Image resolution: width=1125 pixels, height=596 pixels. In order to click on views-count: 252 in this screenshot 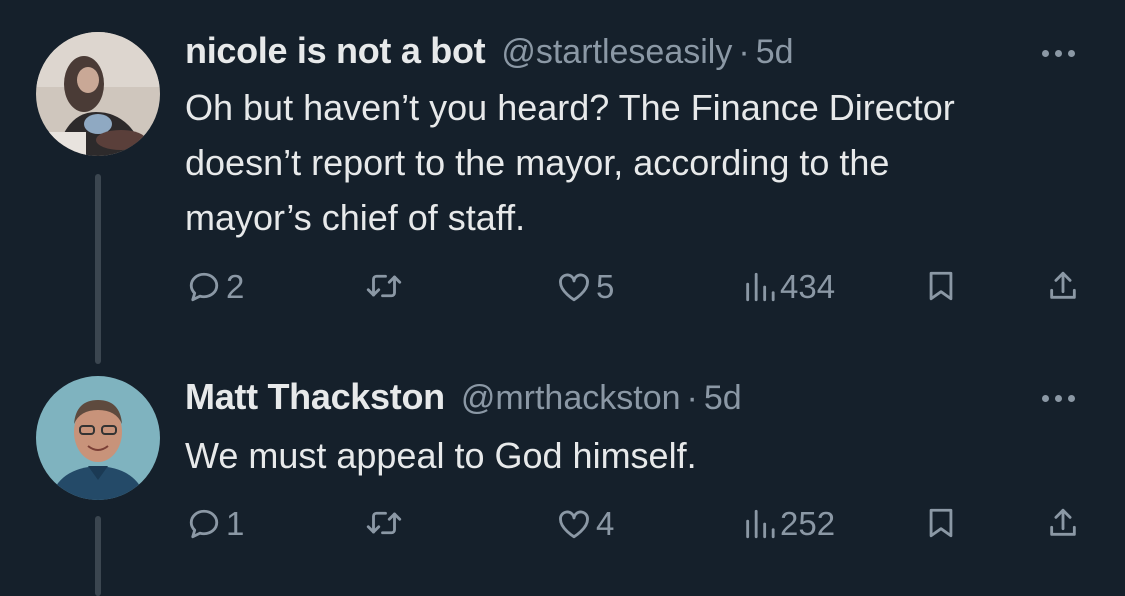, I will do `click(808, 523)`.